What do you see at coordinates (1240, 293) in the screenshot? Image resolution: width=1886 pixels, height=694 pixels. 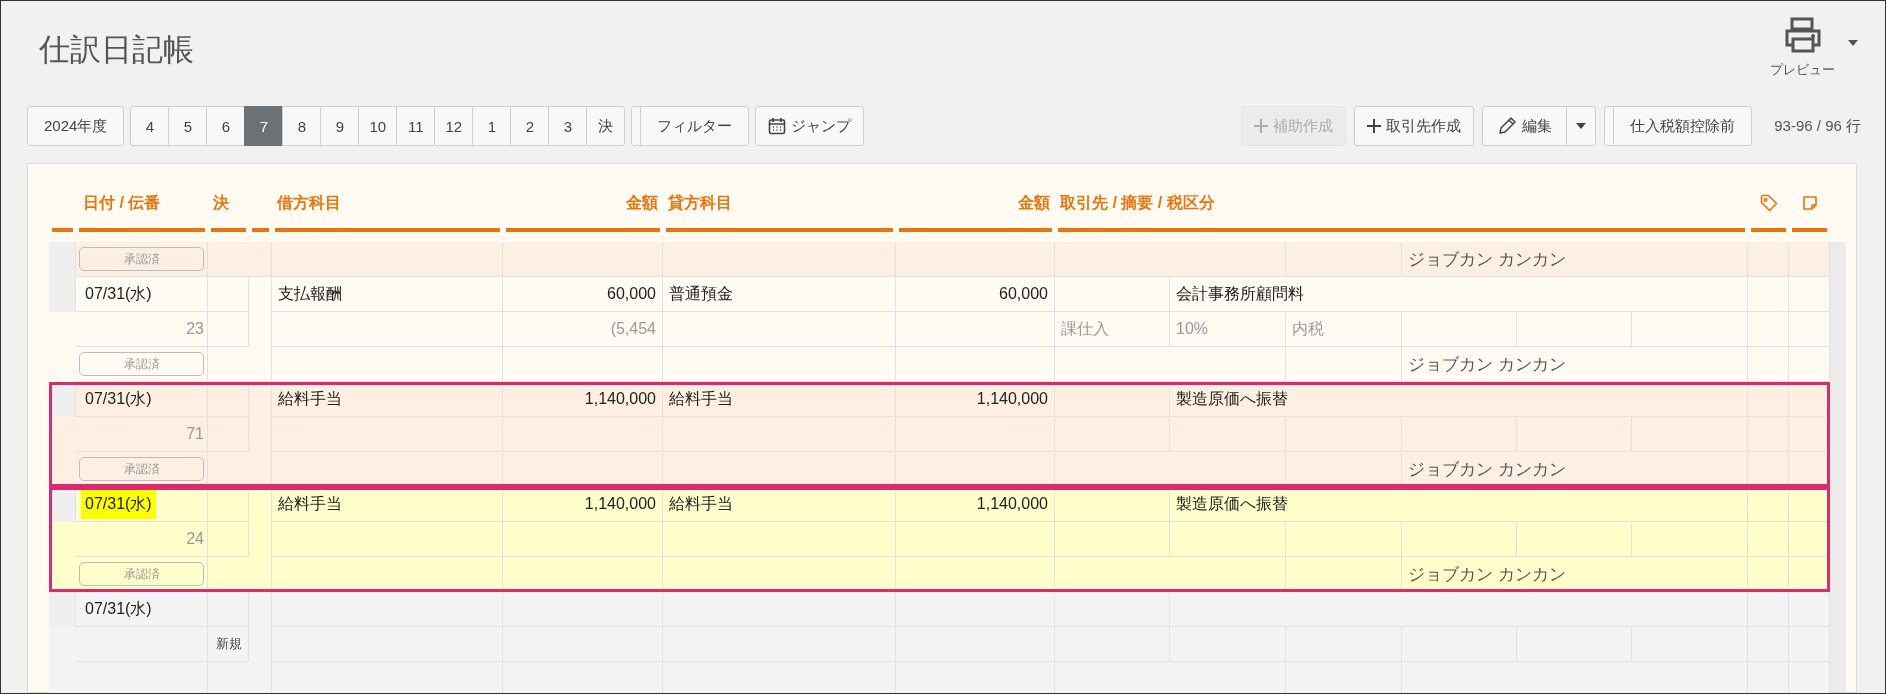 I see `description-cell-text: 会計事務所顧問料` at bounding box center [1240, 293].